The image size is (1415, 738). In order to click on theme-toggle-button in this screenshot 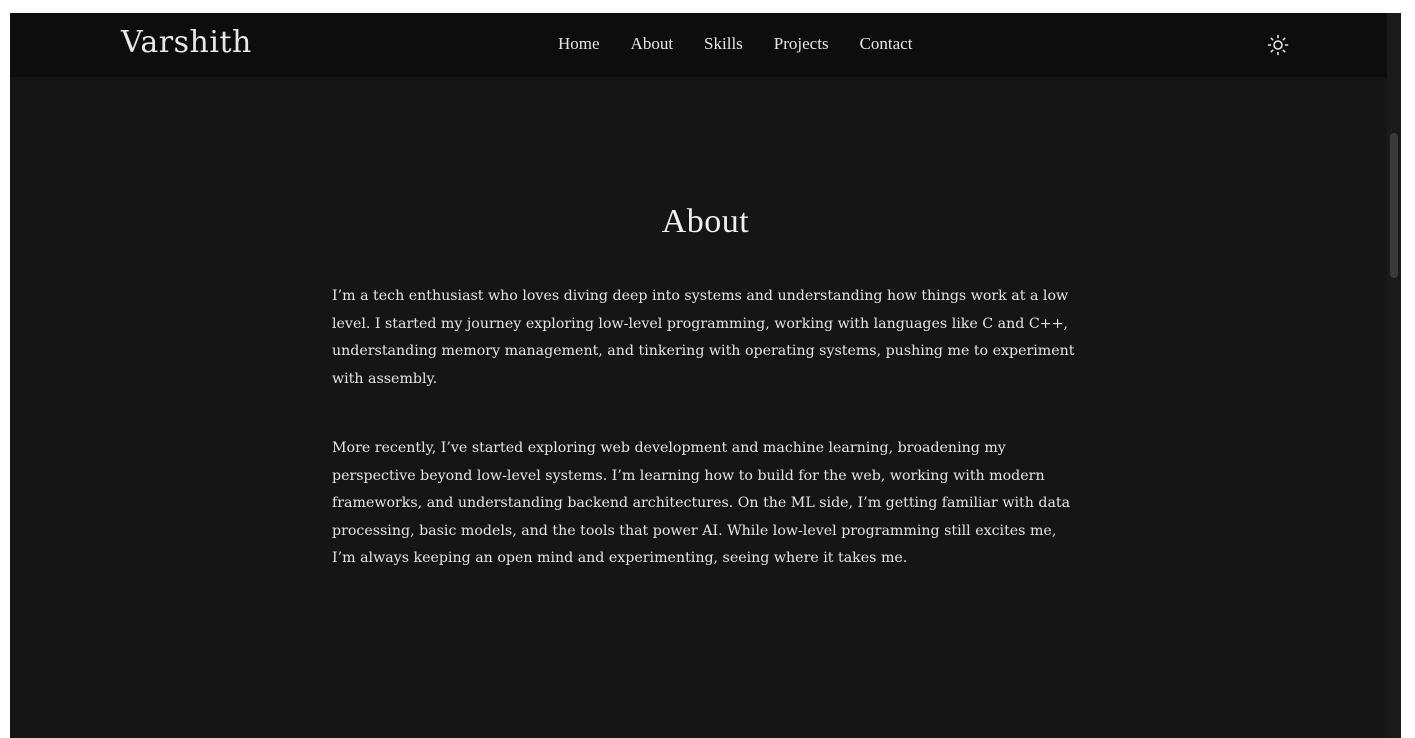, I will do `click(1278, 45)`.